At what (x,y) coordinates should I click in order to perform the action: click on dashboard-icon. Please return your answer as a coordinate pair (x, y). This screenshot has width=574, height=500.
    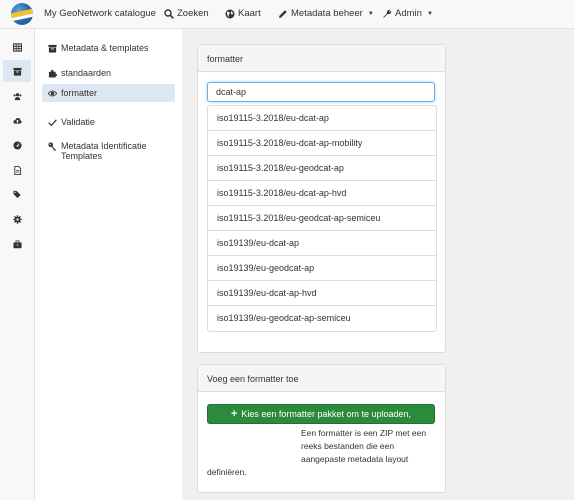
    Looking at the image, I should click on (17, 145).